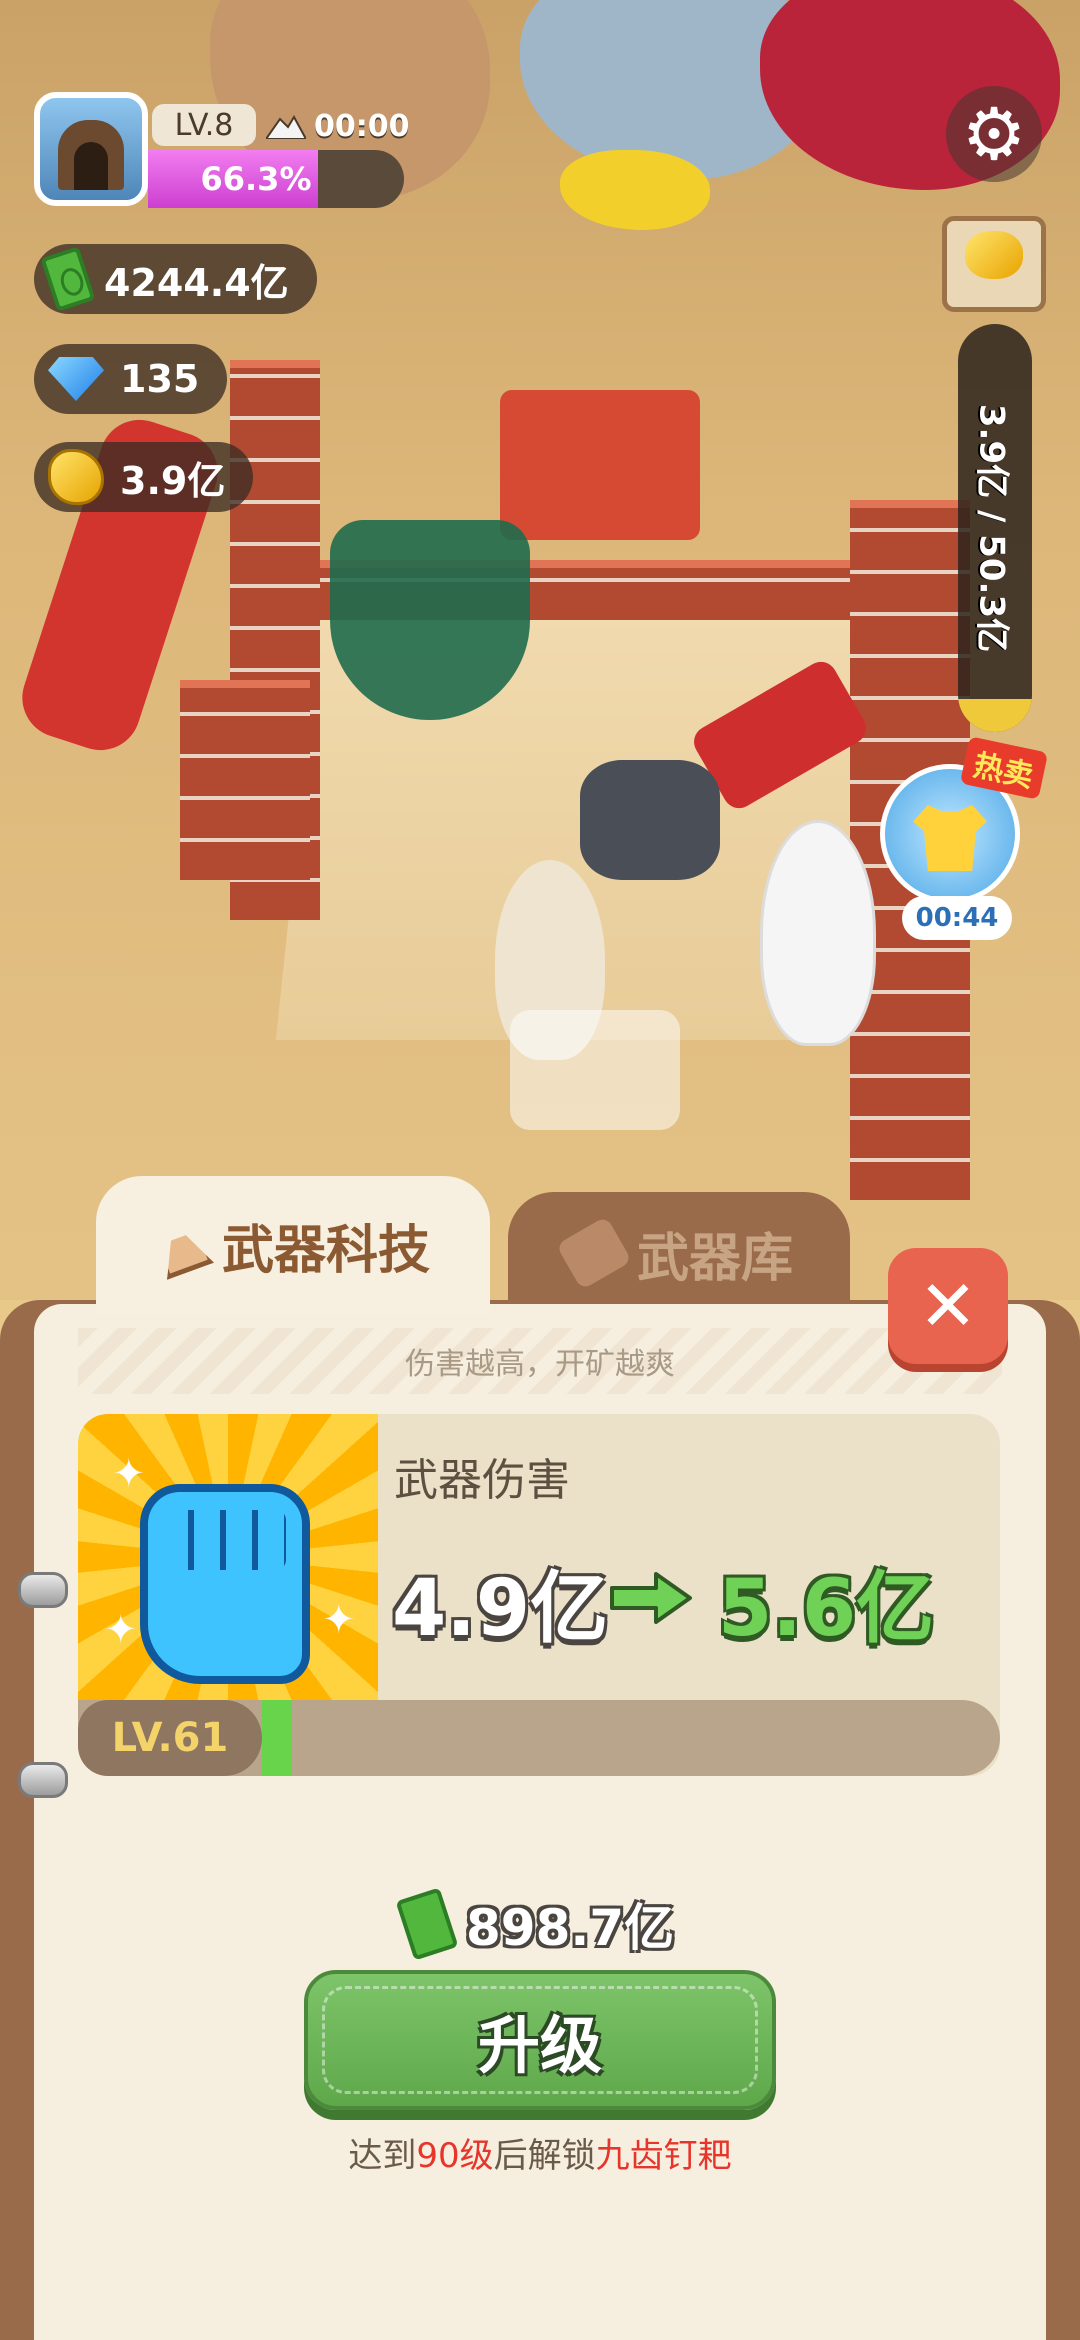 Image resolution: width=1080 pixels, height=2340 pixels. Describe the element at coordinates (539, 2045) in the screenshot. I see `upgrade-button-label: 升级` at that location.